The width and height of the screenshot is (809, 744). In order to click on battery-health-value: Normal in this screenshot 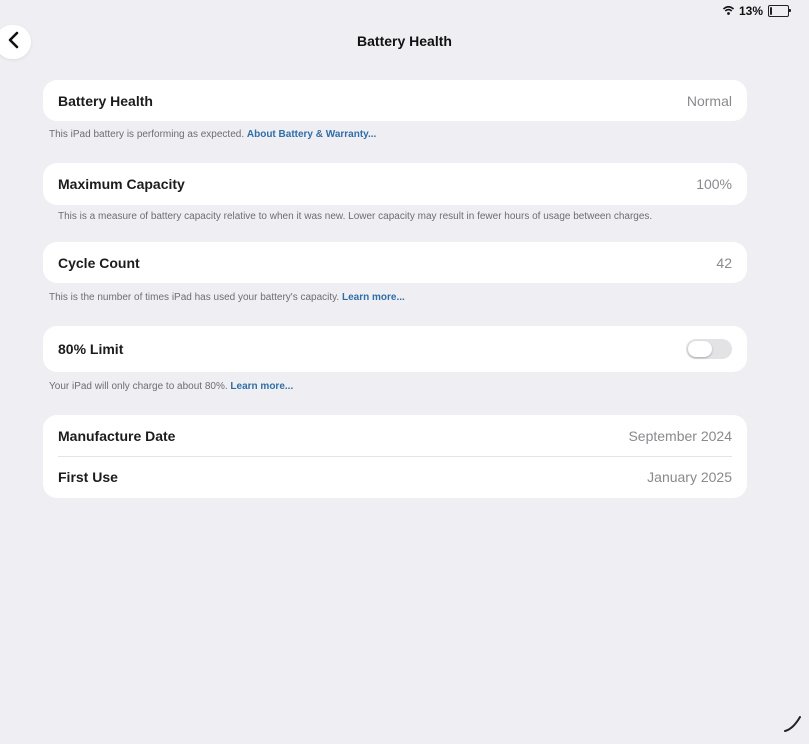, I will do `click(709, 100)`.